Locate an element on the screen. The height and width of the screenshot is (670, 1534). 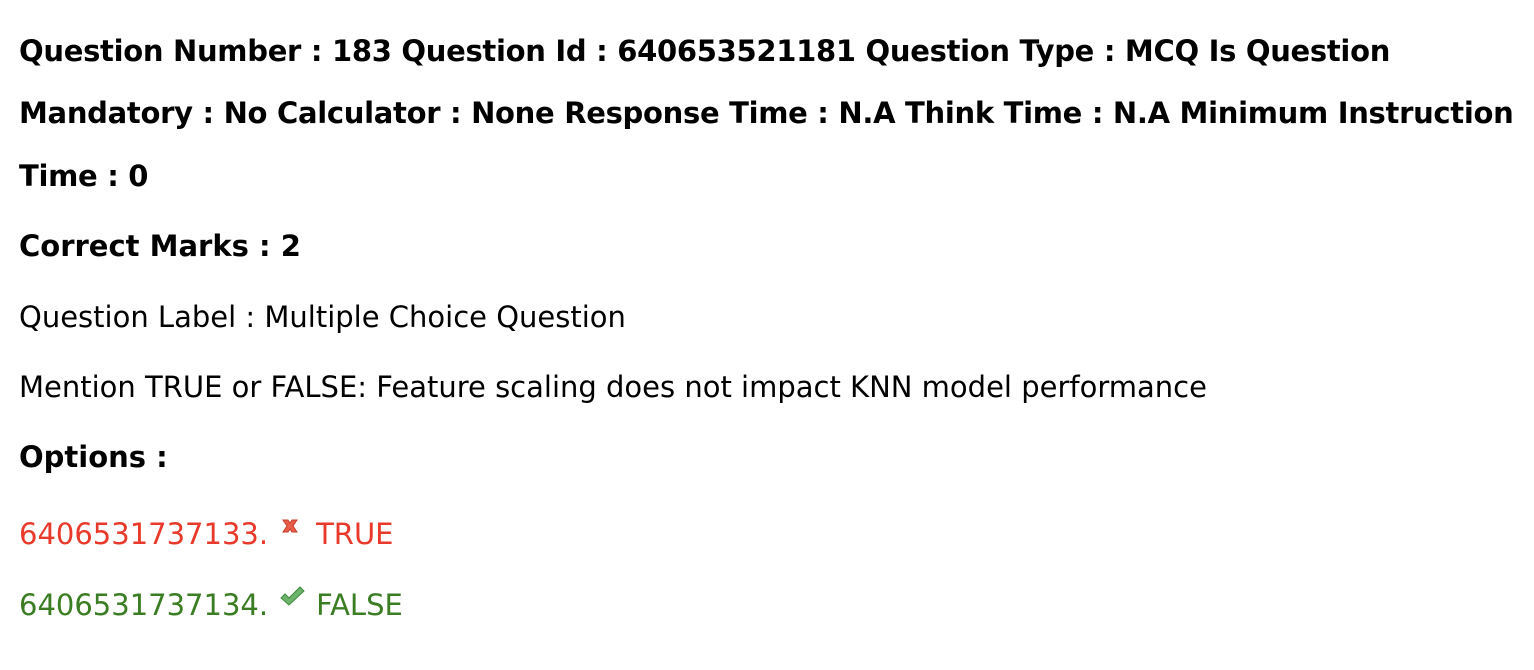
option-id: 6406531737134. is located at coordinates (144, 605).